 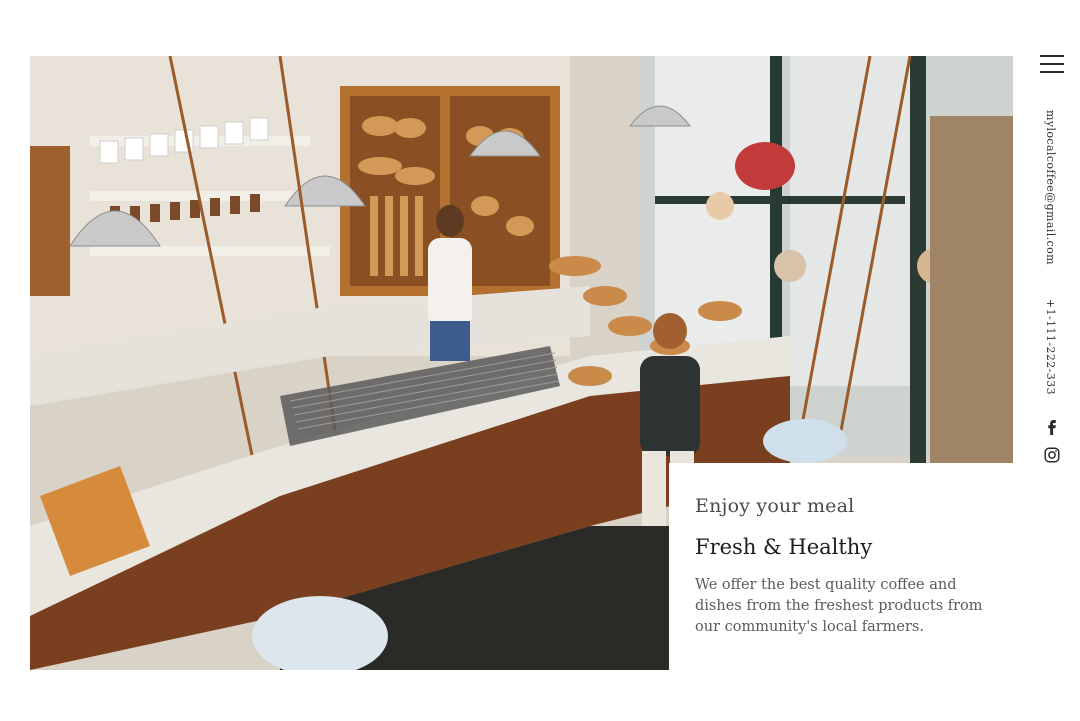 What do you see at coordinates (784, 547) in the screenshot?
I see `card-title: Fresh & Healthy` at bounding box center [784, 547].